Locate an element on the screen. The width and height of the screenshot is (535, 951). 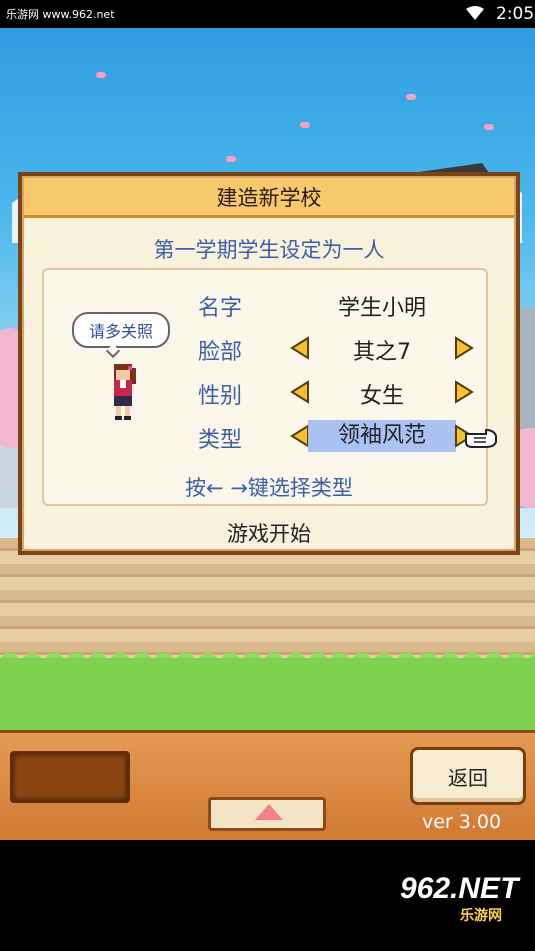
face-next-arrow-icon is located at coordinates (464, 348).